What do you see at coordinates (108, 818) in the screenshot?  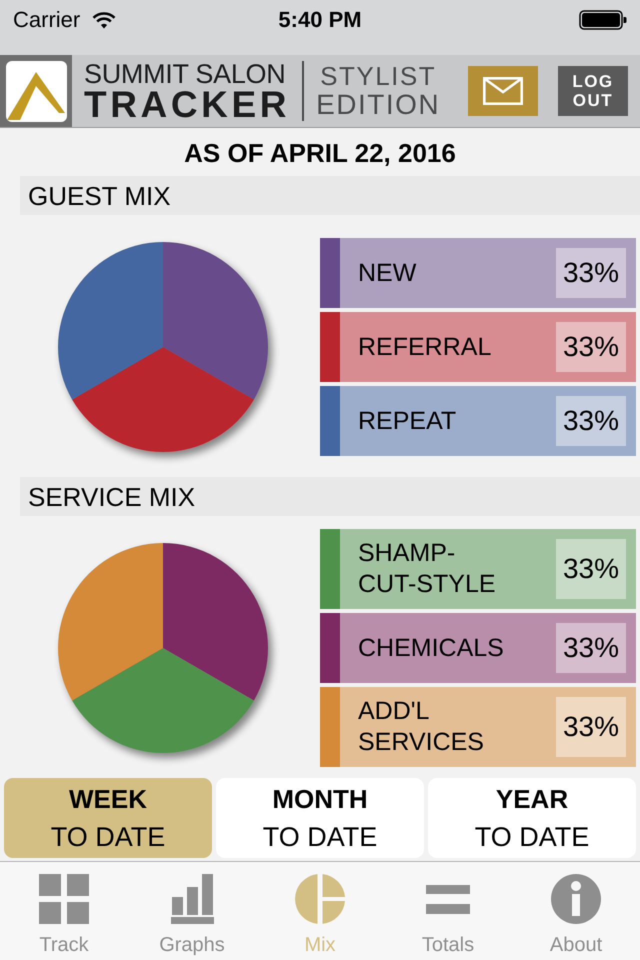 I see `period-button: WEEK TO DATE` at bounding box center [108, 818].